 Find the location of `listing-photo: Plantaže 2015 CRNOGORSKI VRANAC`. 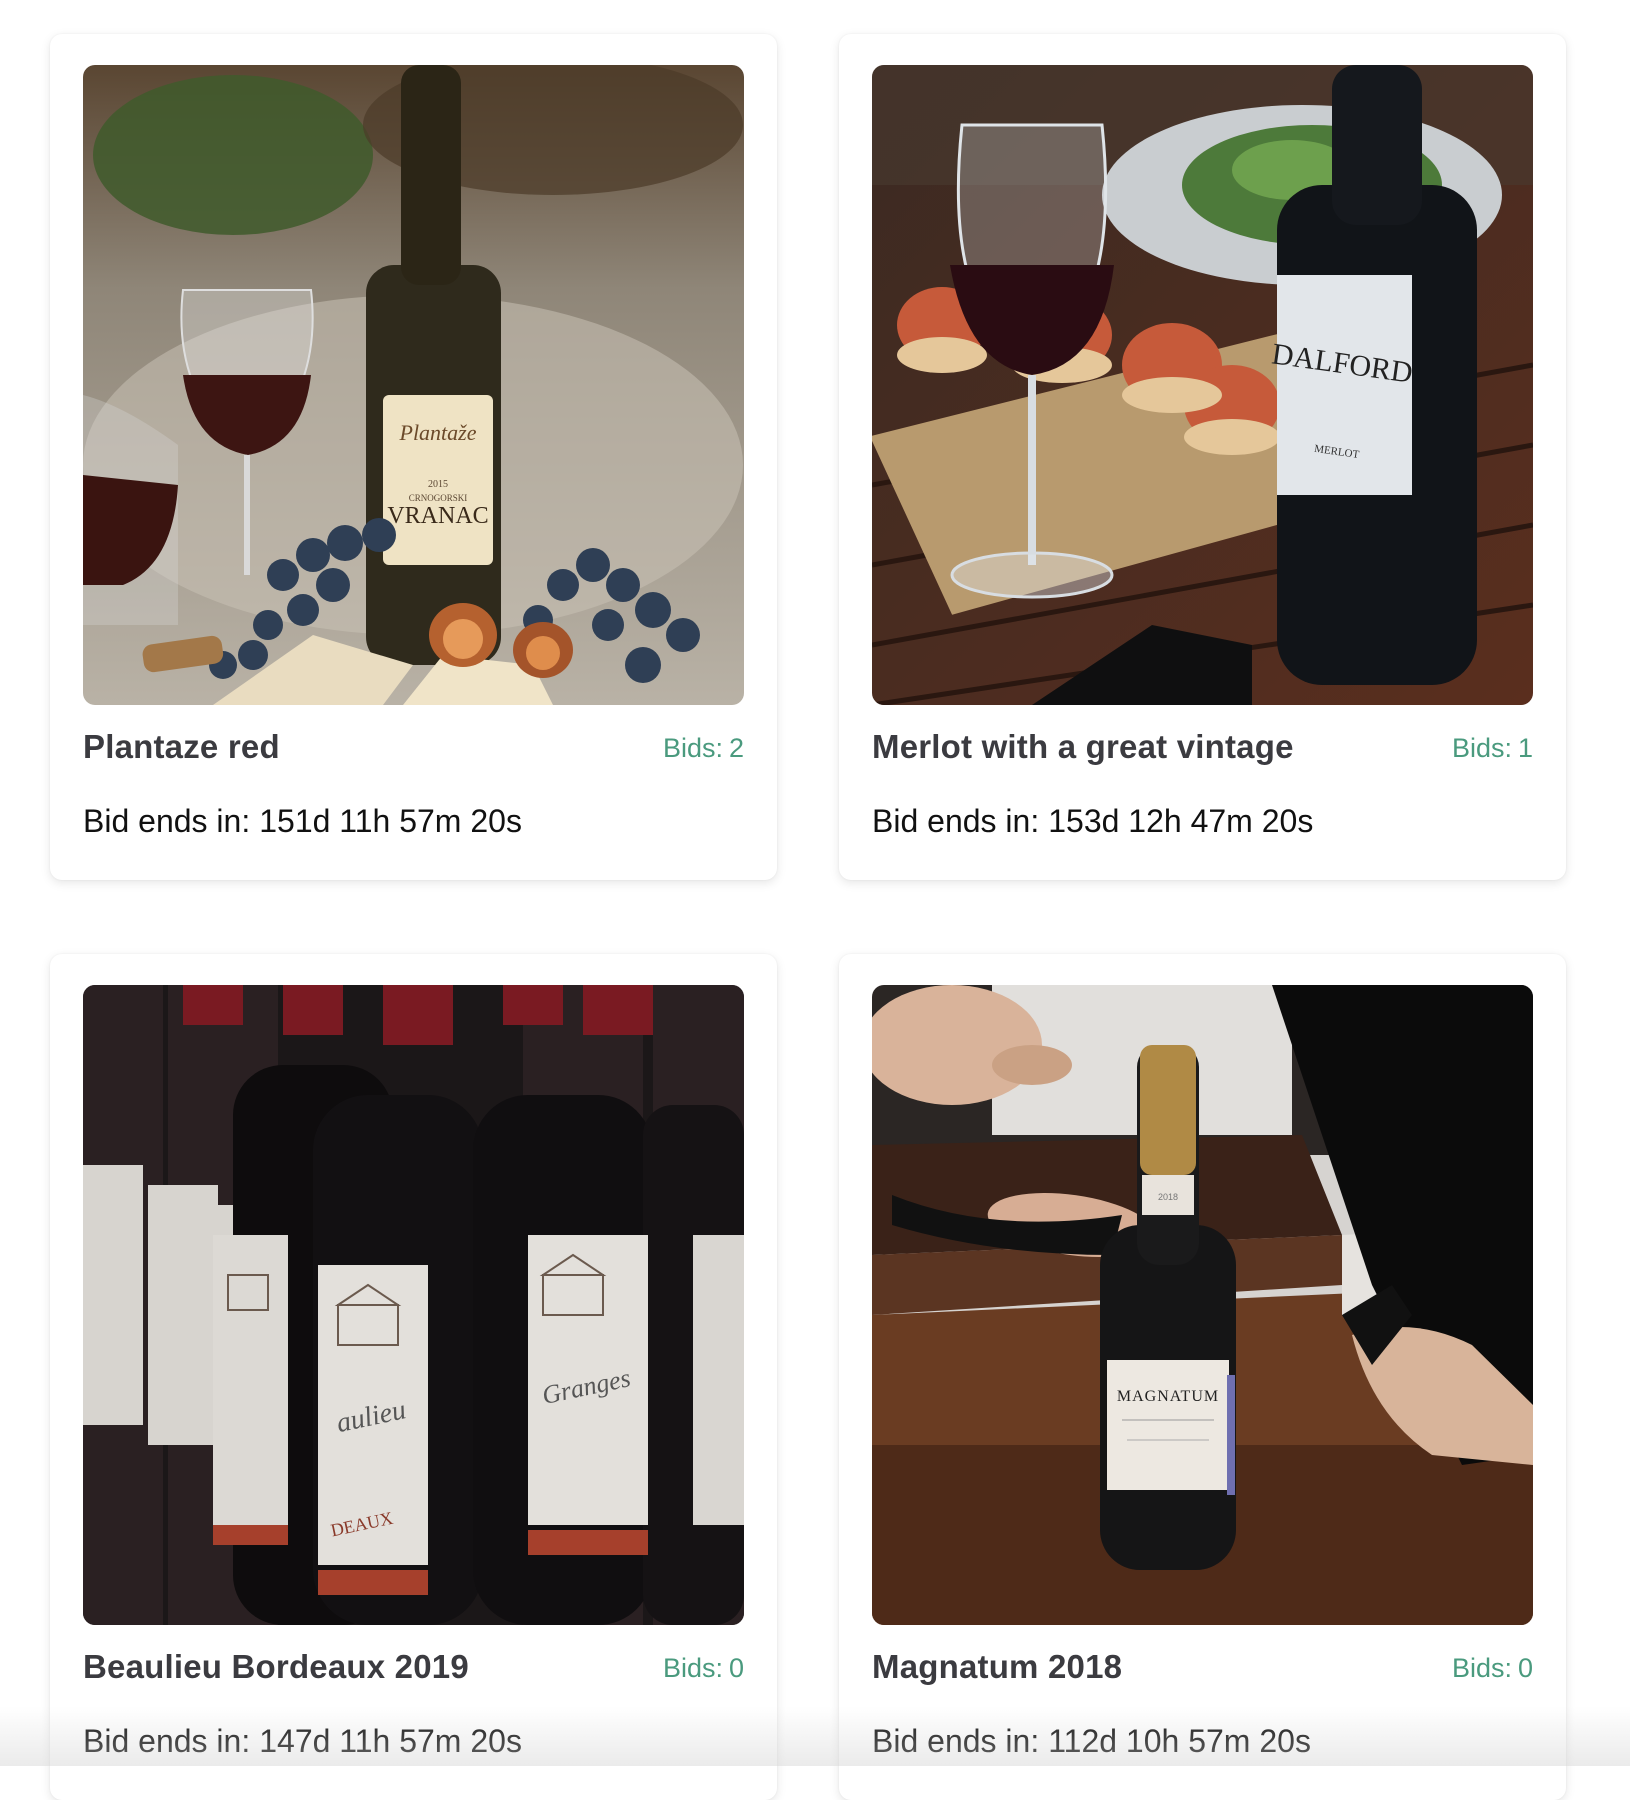

listing-photo: Plantaže 2015 CRNOGORSKI VRANAC is located at coordinates (413, 385).